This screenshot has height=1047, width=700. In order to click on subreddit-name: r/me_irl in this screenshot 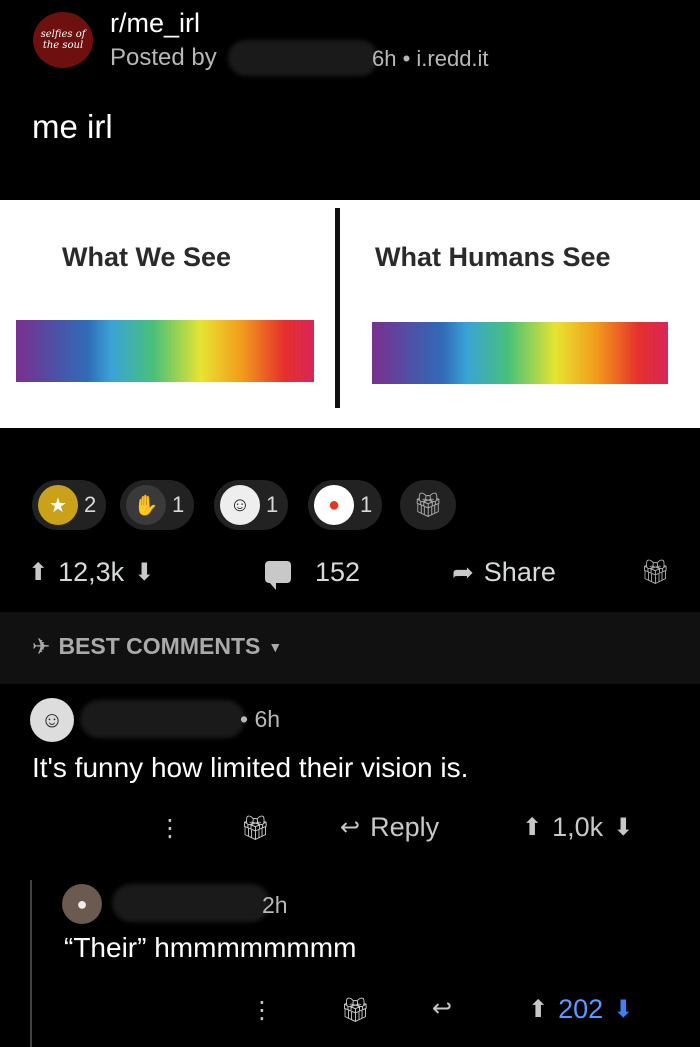, I will do `click(155, 23)`.